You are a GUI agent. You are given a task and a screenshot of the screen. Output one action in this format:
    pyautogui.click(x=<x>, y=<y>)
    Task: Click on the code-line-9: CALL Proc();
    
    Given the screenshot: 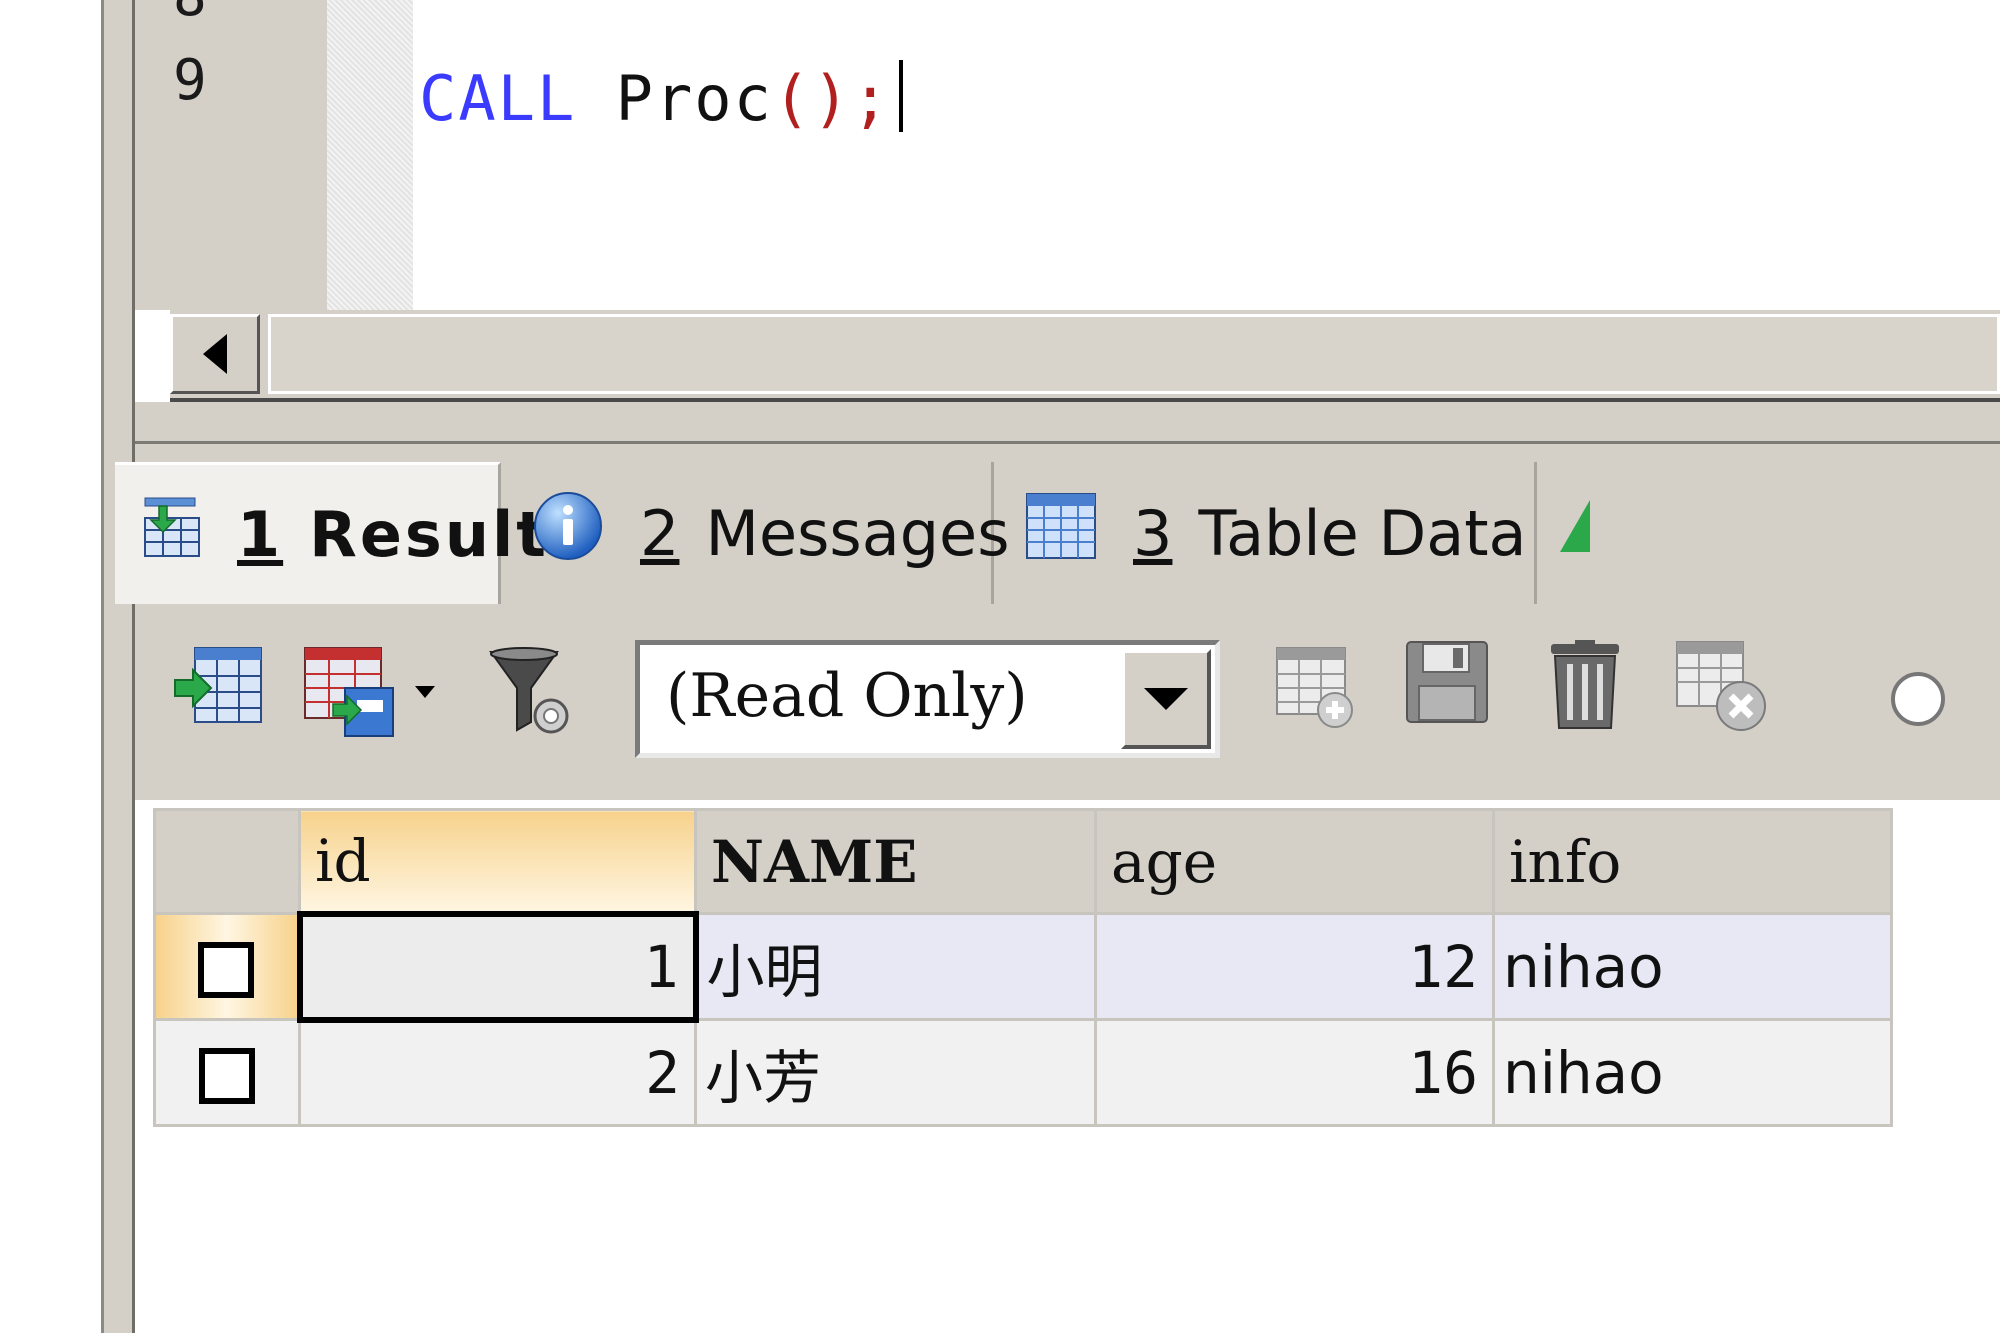 What is the action you would take?
    pyautogui.click(x=661, y=97)
    